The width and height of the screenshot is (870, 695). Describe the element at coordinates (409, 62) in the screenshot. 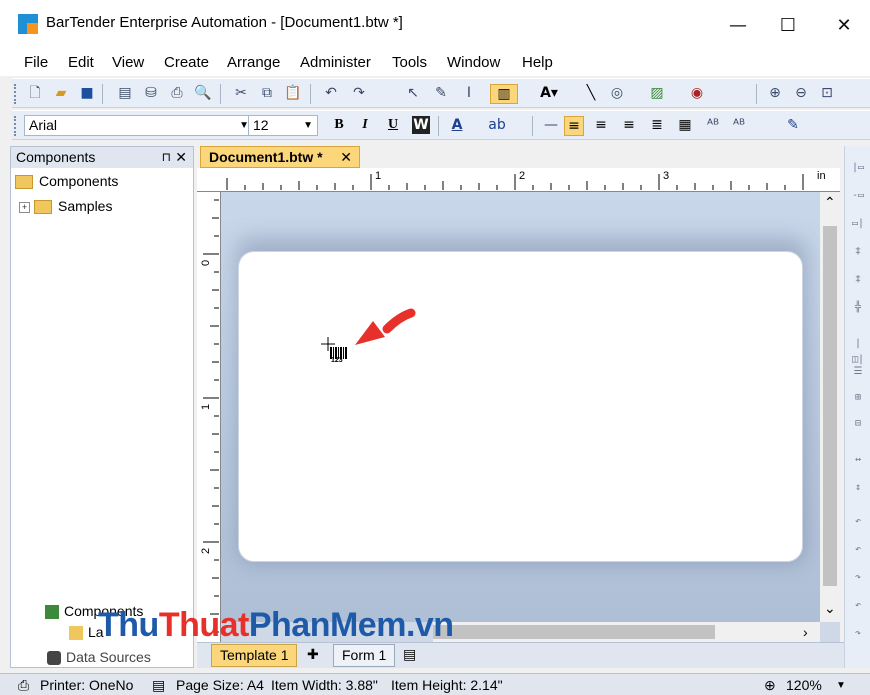

I see `menu-tools: Tools` at that location.